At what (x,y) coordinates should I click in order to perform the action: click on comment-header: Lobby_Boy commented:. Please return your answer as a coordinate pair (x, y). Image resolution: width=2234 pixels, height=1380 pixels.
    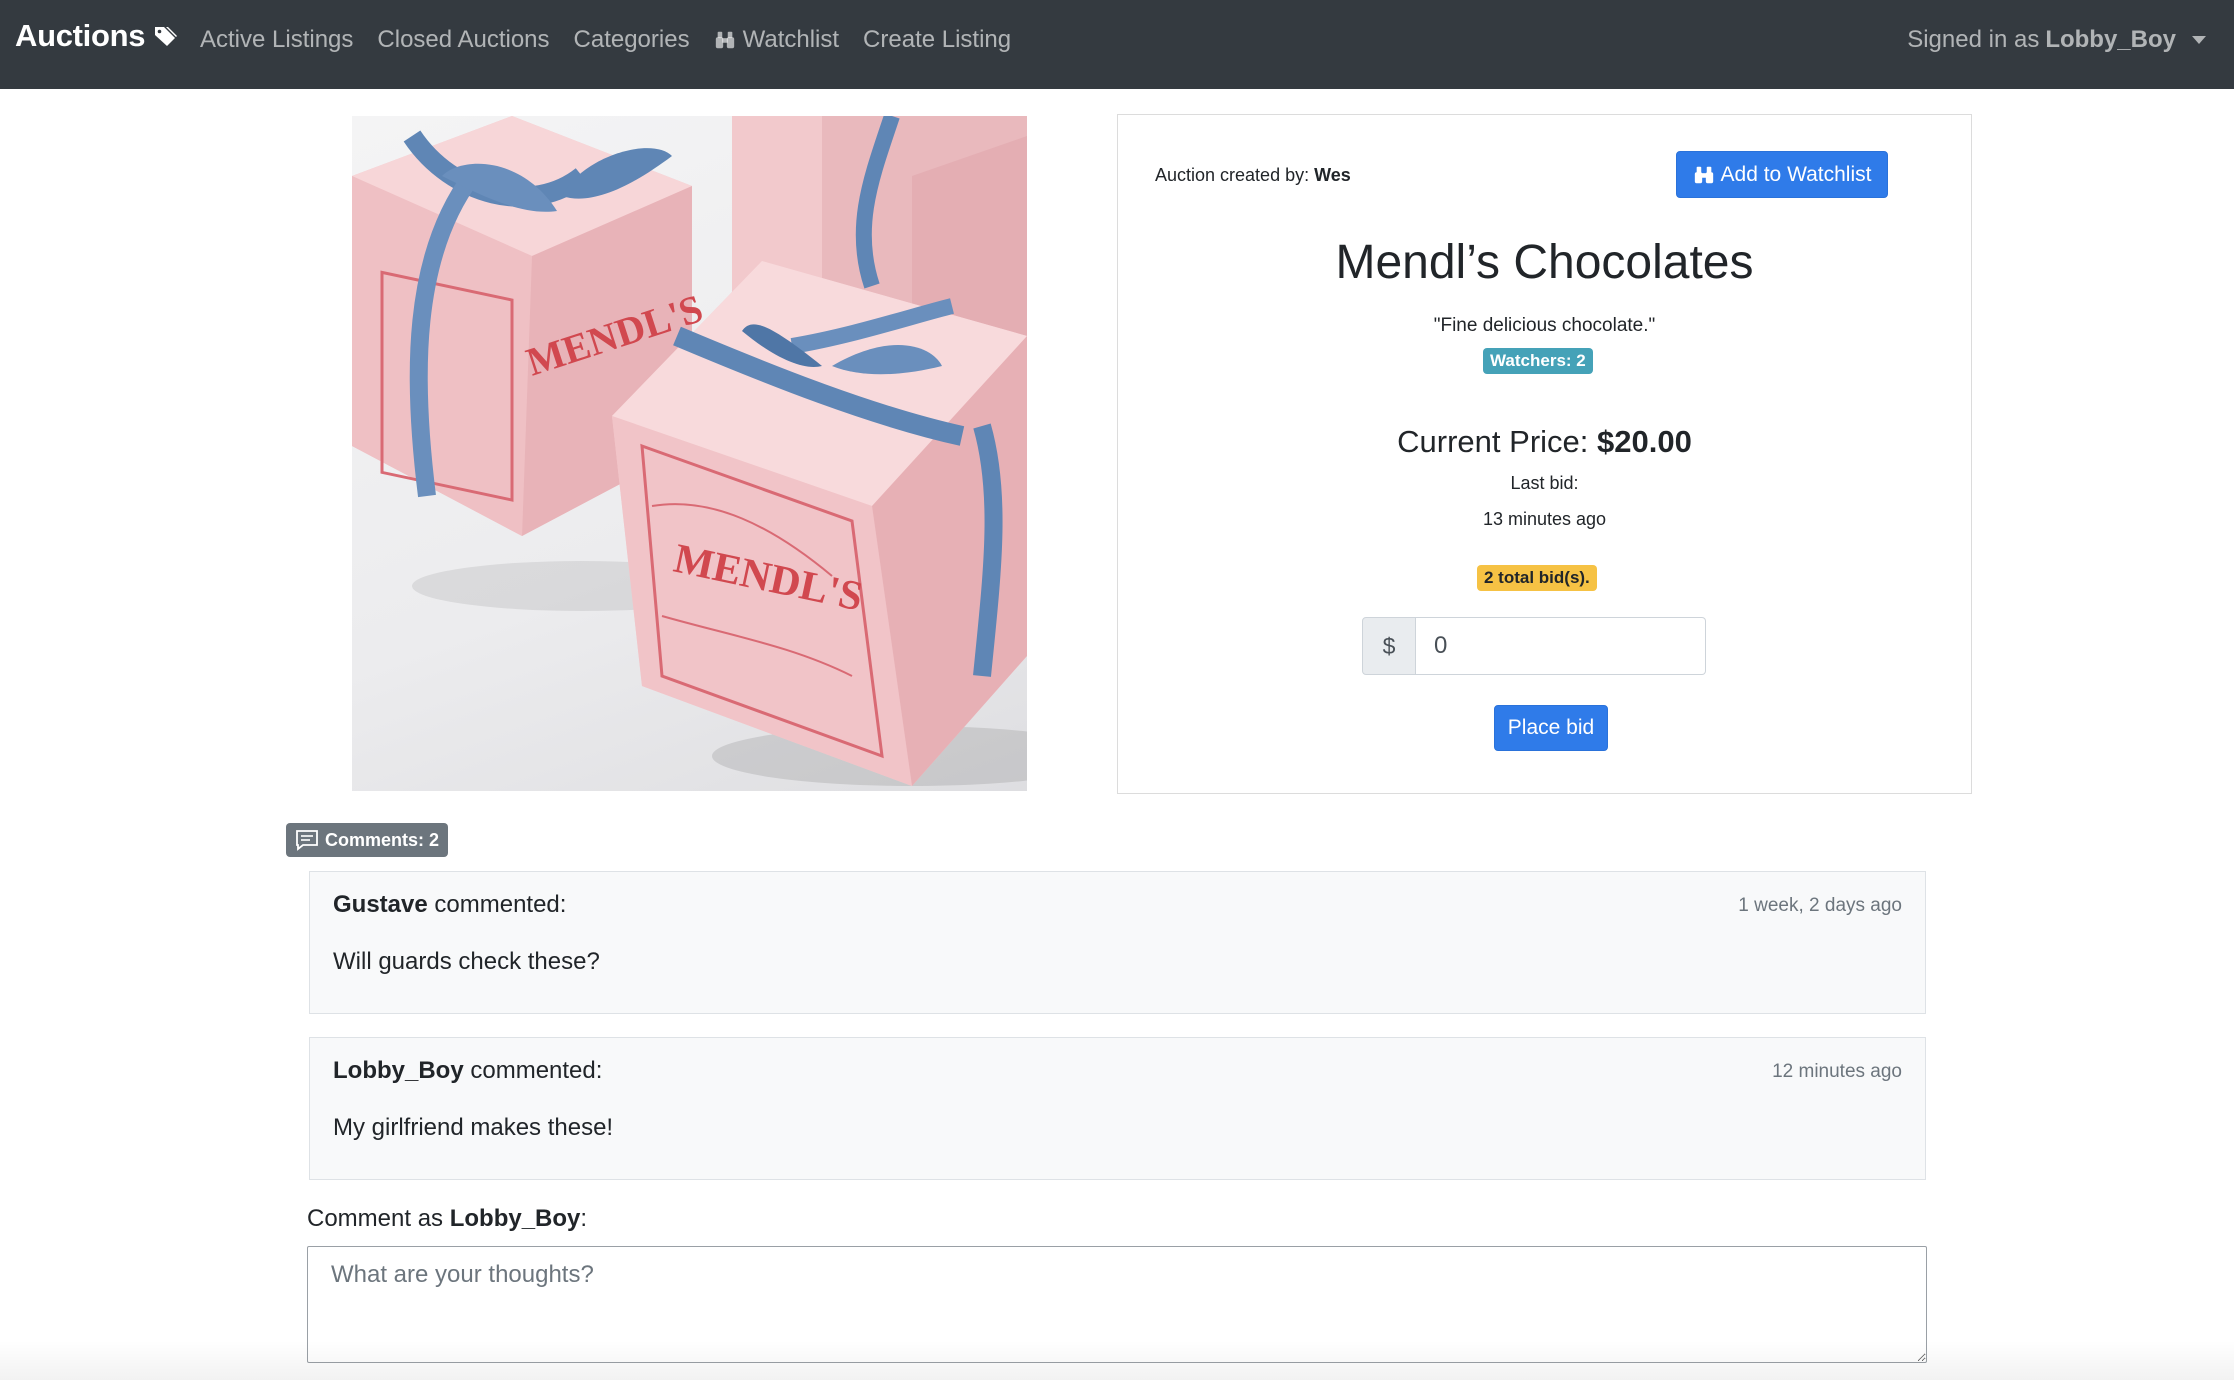
    Looking at the image, I should click on (467, 1071).